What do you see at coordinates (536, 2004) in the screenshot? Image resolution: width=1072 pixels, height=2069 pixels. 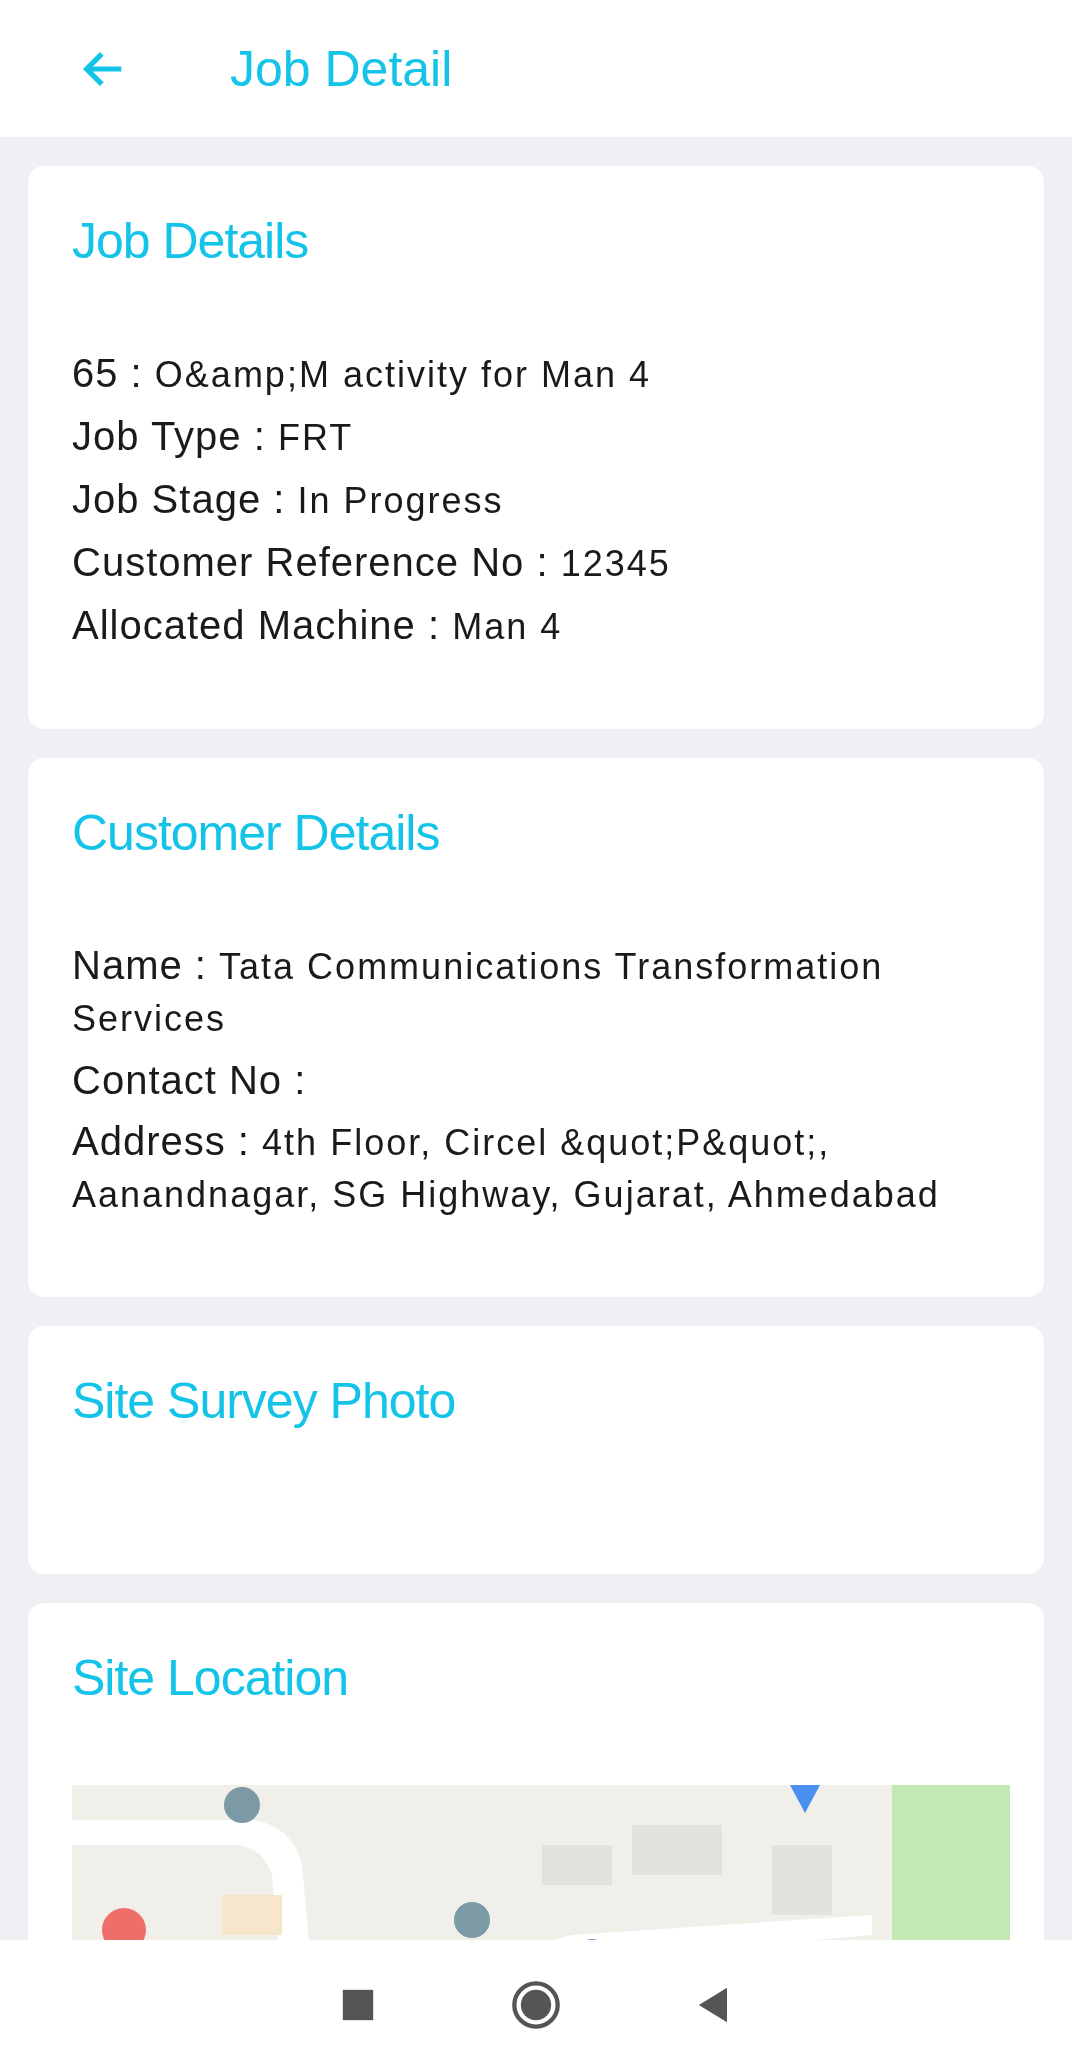 I see `home-circle-icon` at bounding box center [536, 2004].